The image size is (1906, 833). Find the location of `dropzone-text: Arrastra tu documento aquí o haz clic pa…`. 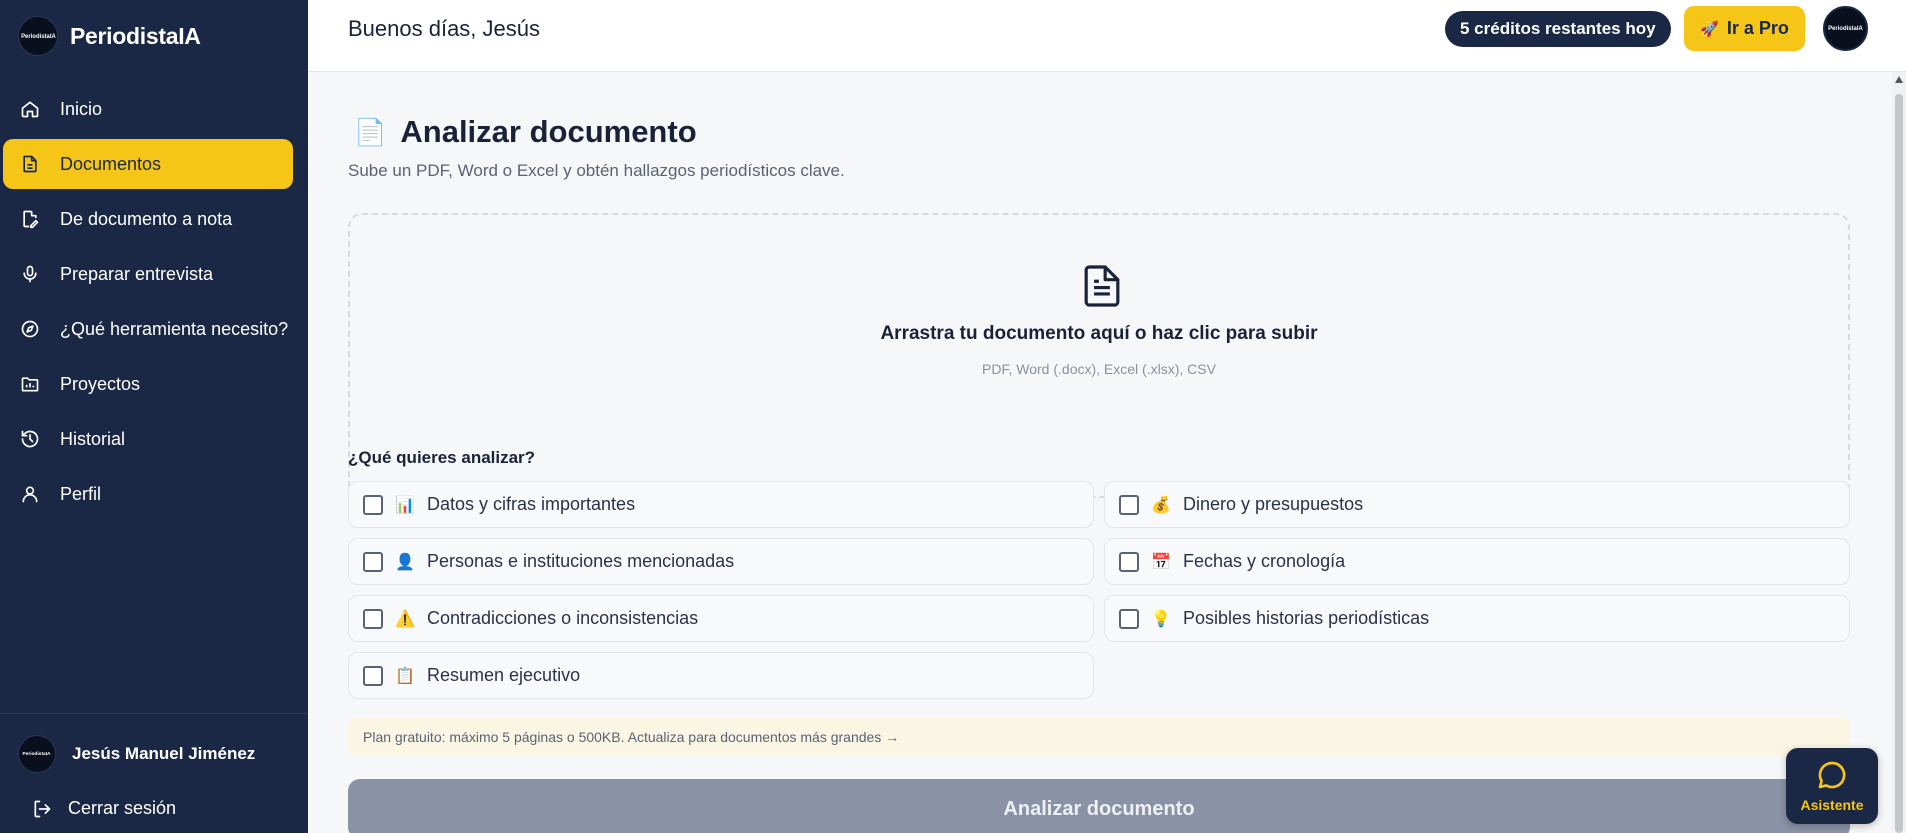

dropzone-text: Arrastra tu documento aquí o haz clic pa… is located at coordinates (1099, 333).